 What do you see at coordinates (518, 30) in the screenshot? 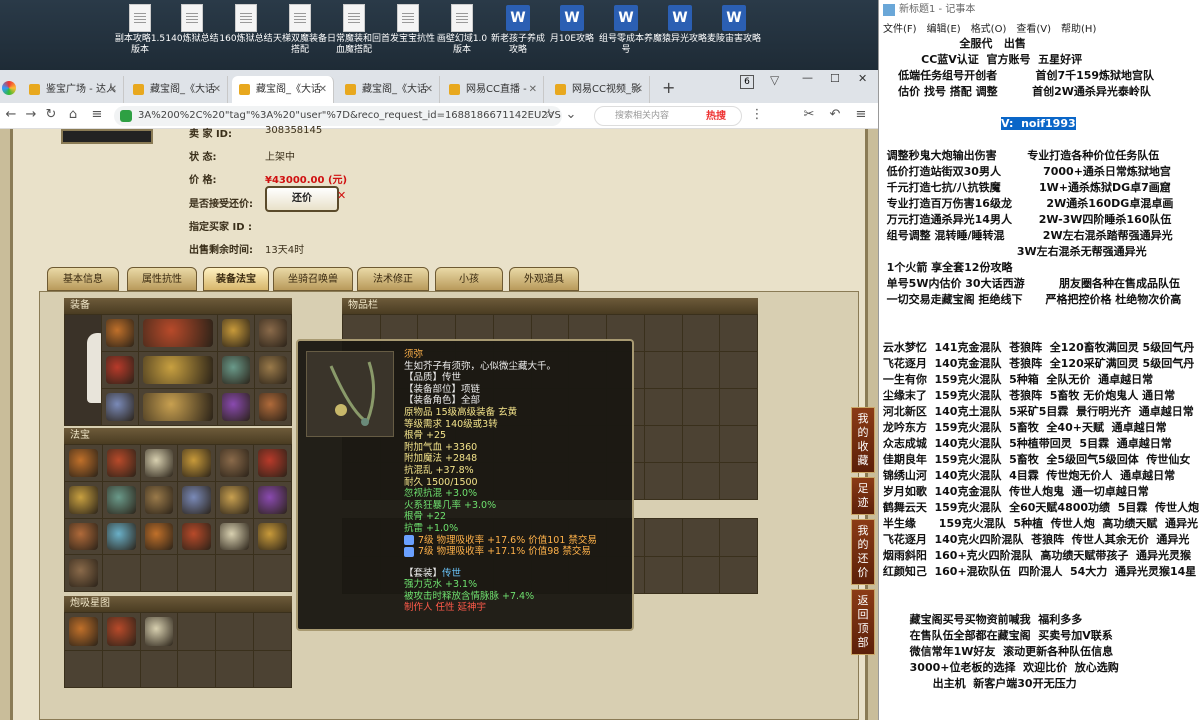
I see `desktop-icon: W 新老孩子养成攻略` at bounding box center [518, 30].